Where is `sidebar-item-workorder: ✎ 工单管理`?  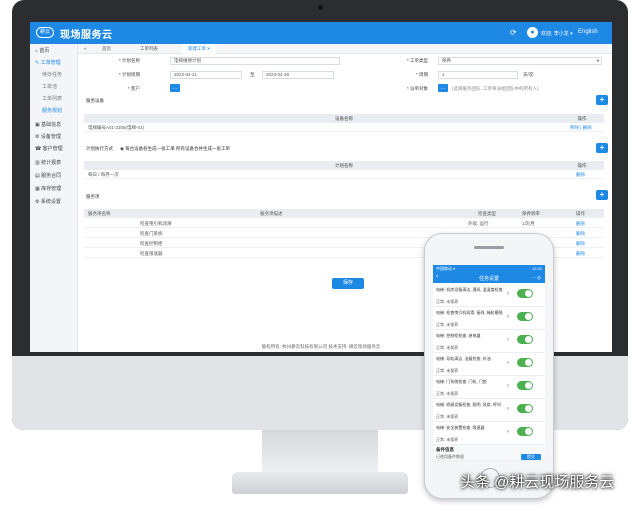 sidebar-item-workorder: ✎ 工单管理 is located at coordinates (54, 63).